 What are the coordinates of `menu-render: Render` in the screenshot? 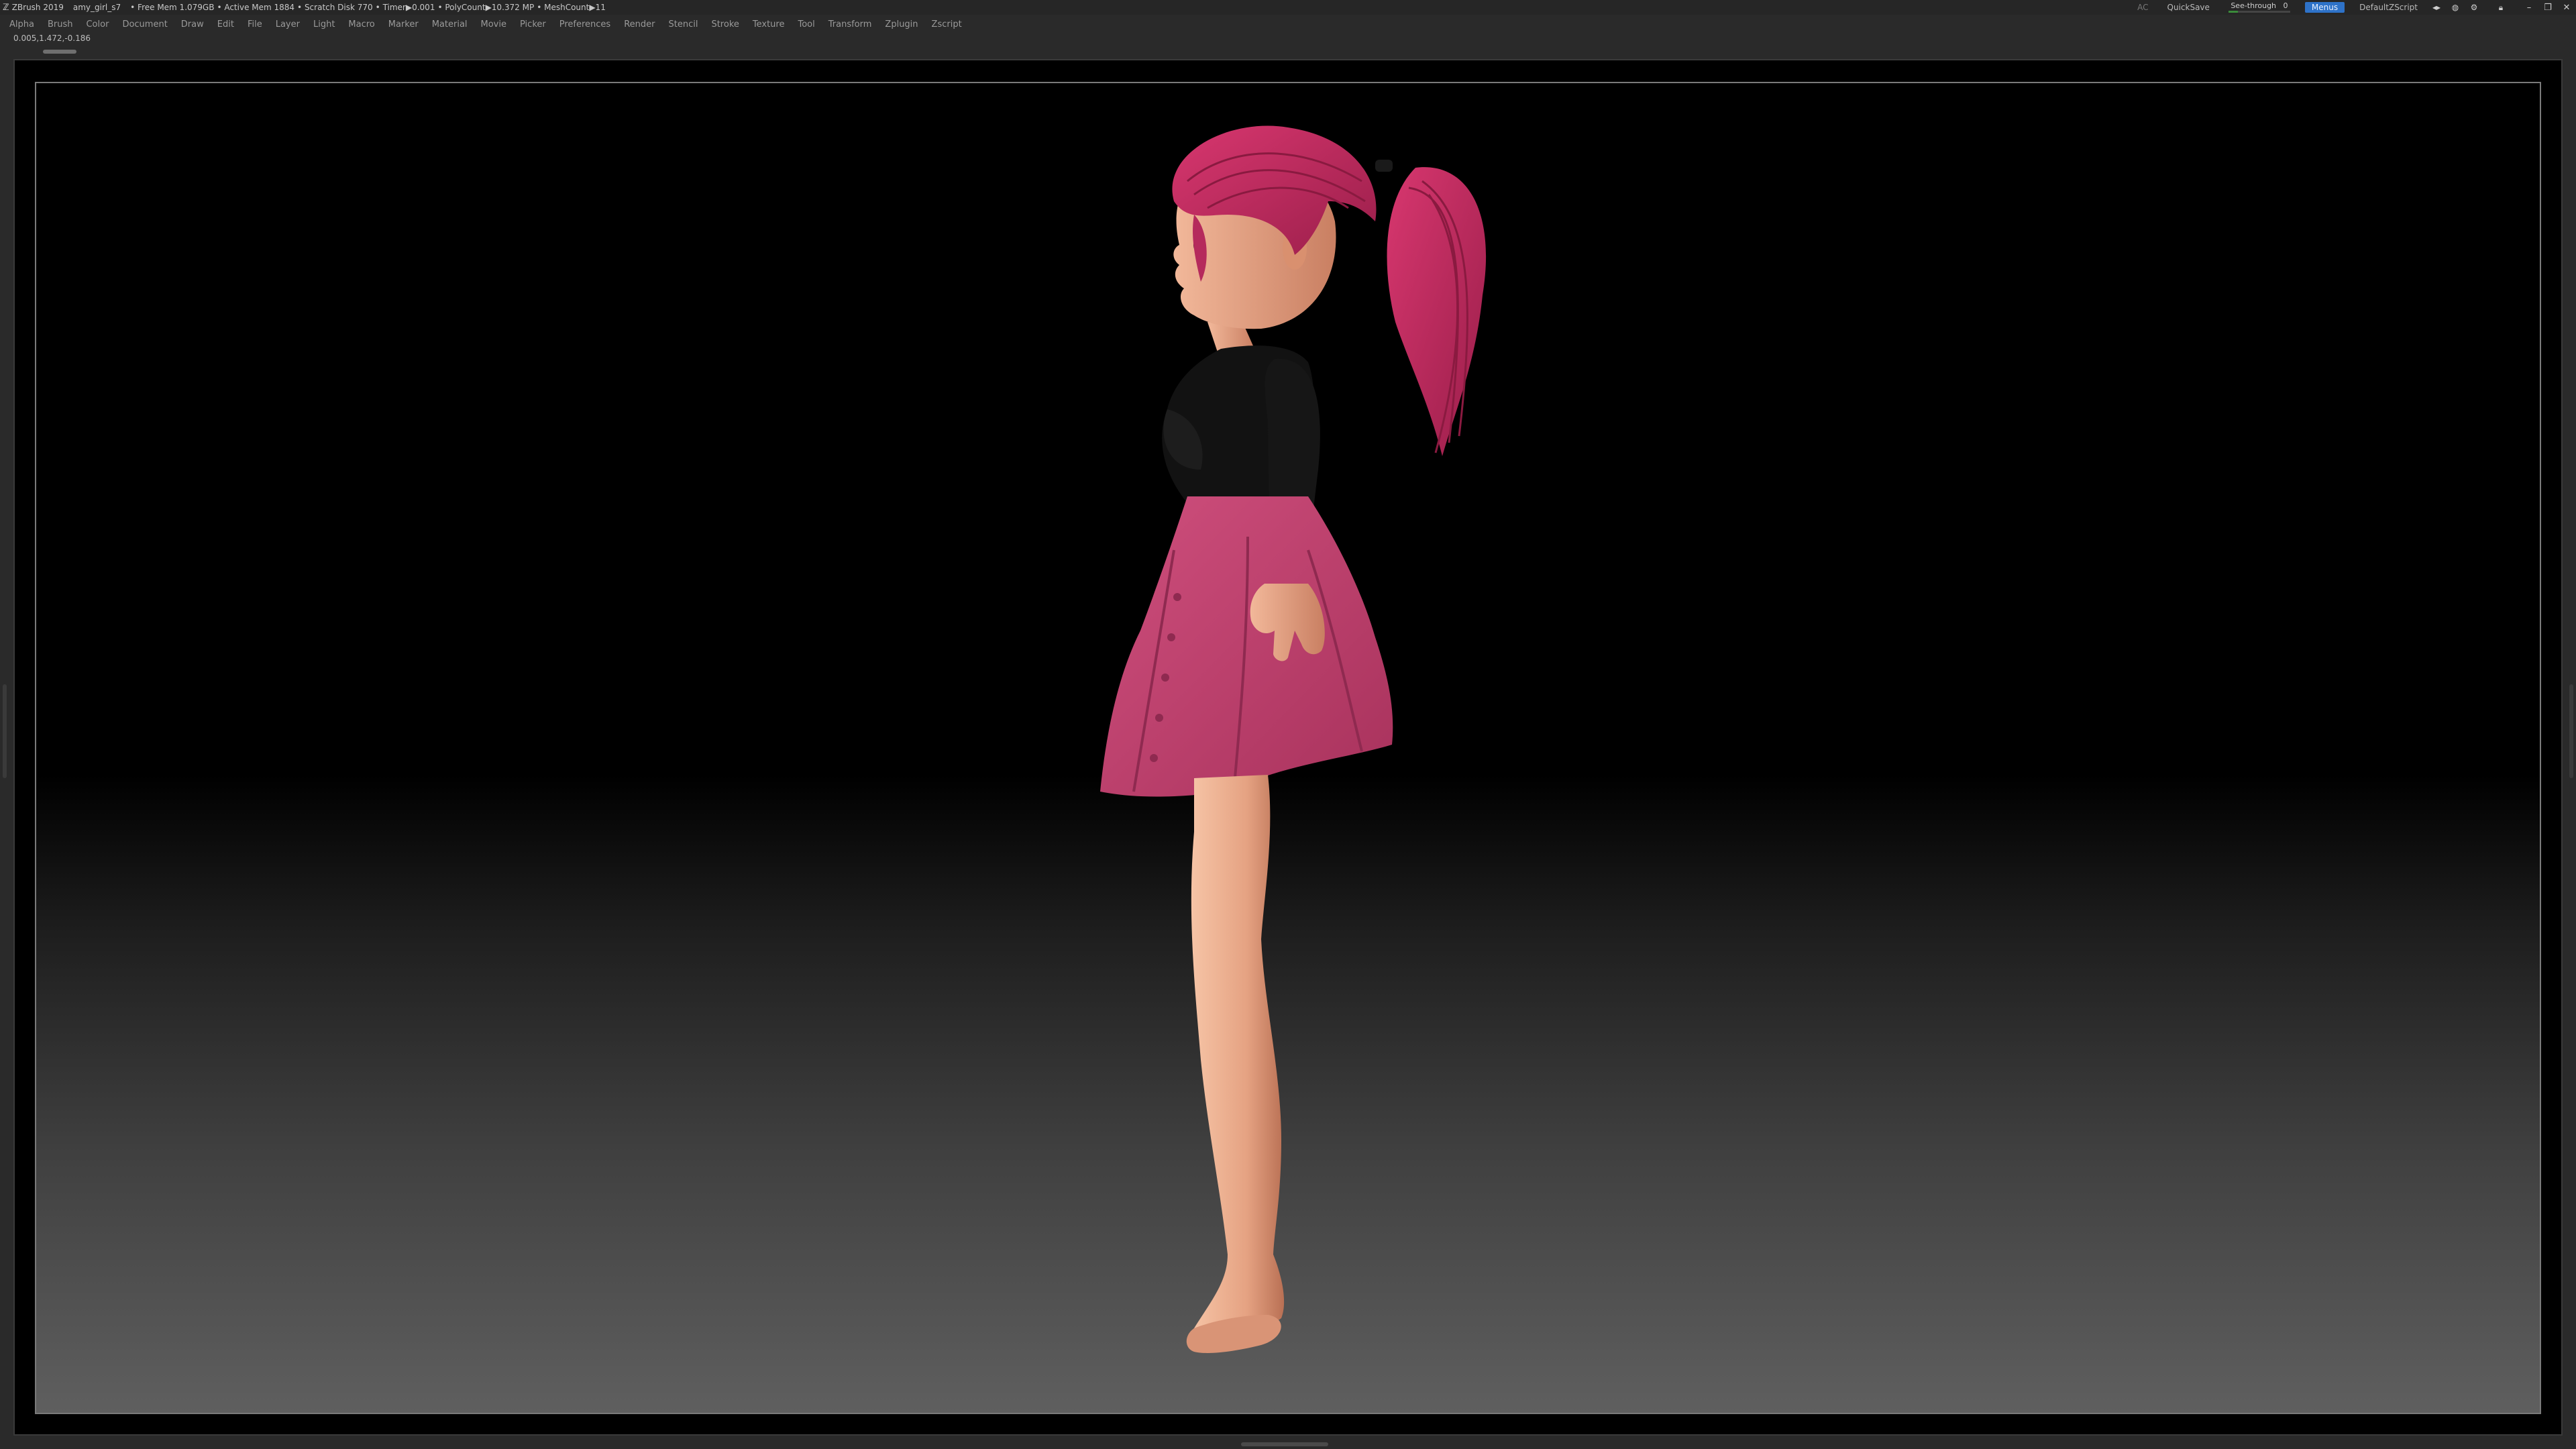 It's located at (639, 24).